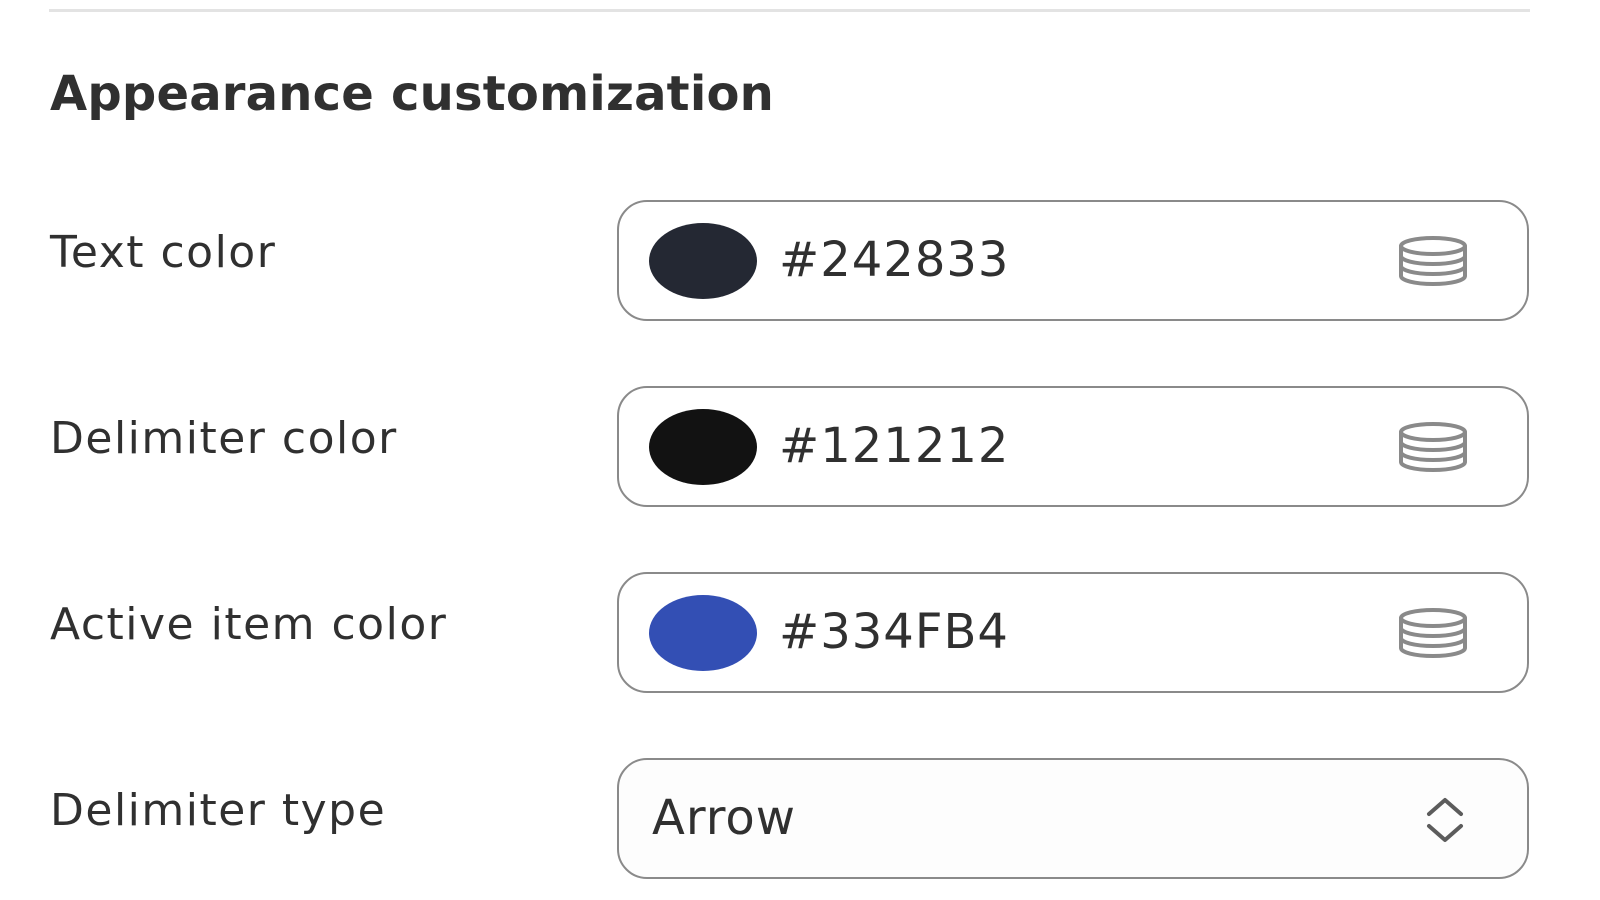 Image resolution: width=1600 pixels, height=900 pixels. What do you see at coordinates (224, 438) in the screenshot?
I see `delimiter-color-label: Delimiter color` at bounding box center [224, 438].